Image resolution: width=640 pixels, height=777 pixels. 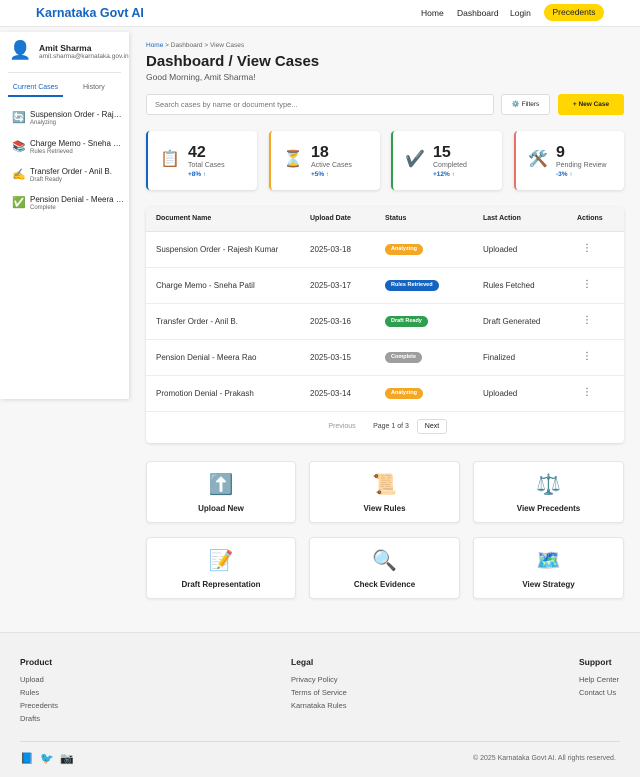 I want to click on column-header: Actions, so click(x=590, y=218).